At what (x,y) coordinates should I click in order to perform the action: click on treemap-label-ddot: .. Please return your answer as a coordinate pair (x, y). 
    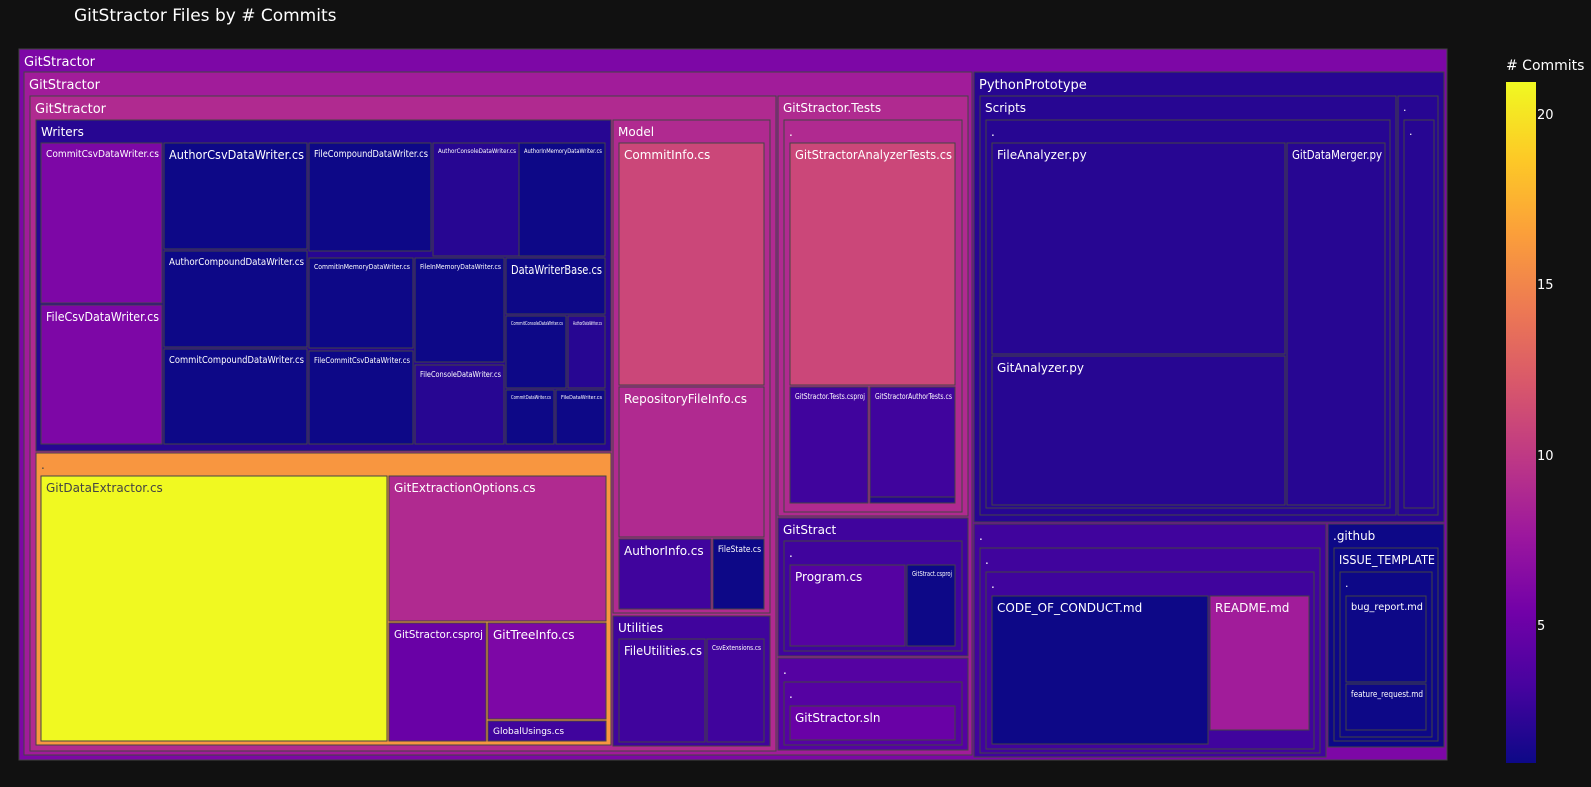
    Looking at the image, I should click on (981, 536).